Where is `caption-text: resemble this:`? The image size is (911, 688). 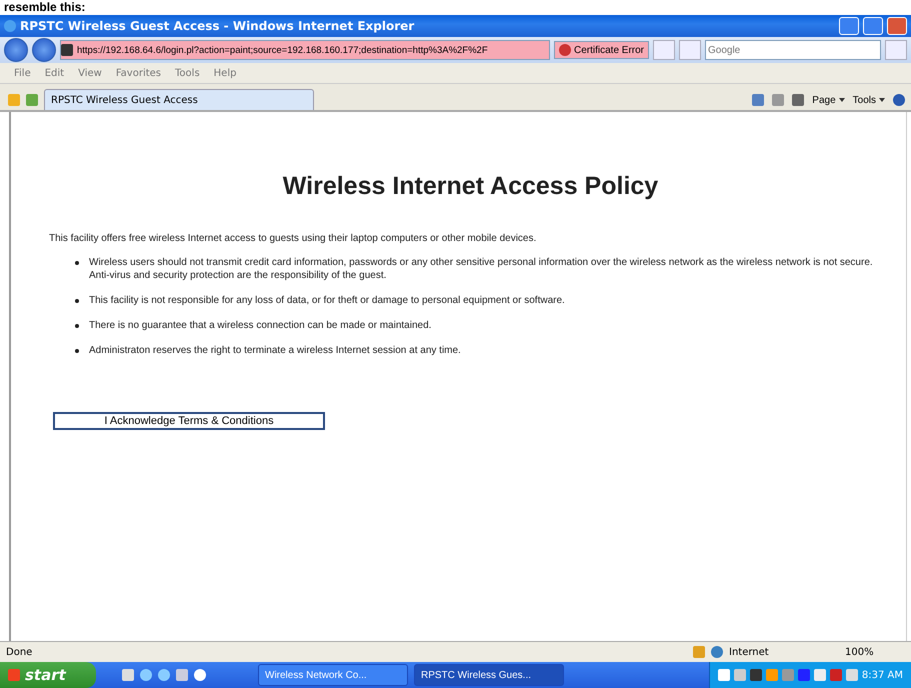
caption-text: resemble this: is located at coordinates (44, 7).